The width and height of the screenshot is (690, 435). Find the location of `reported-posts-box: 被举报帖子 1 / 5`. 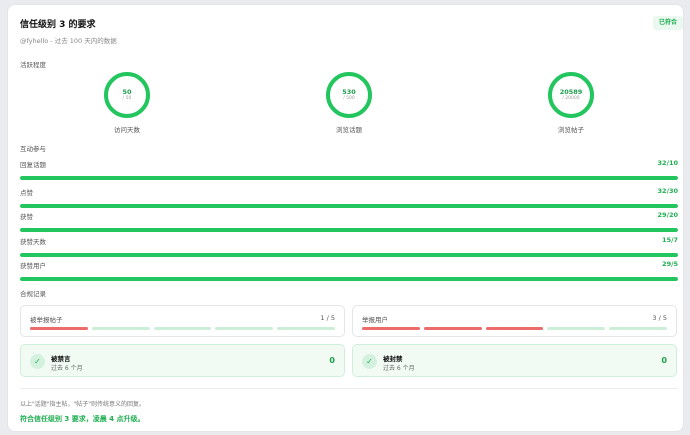

reported-posts-box: 被举报帖子 1 / 5 is located at coordinates (182, 321).